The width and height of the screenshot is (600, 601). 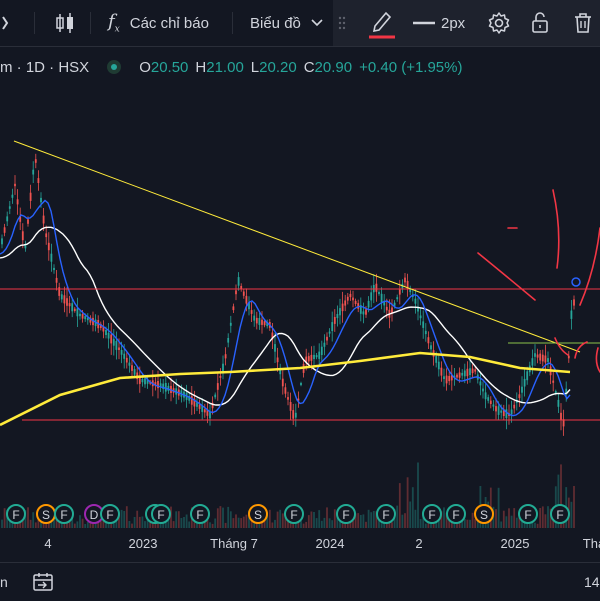 I want to click on x-tick-label: Tháng 7, so click(x=234, y=543).